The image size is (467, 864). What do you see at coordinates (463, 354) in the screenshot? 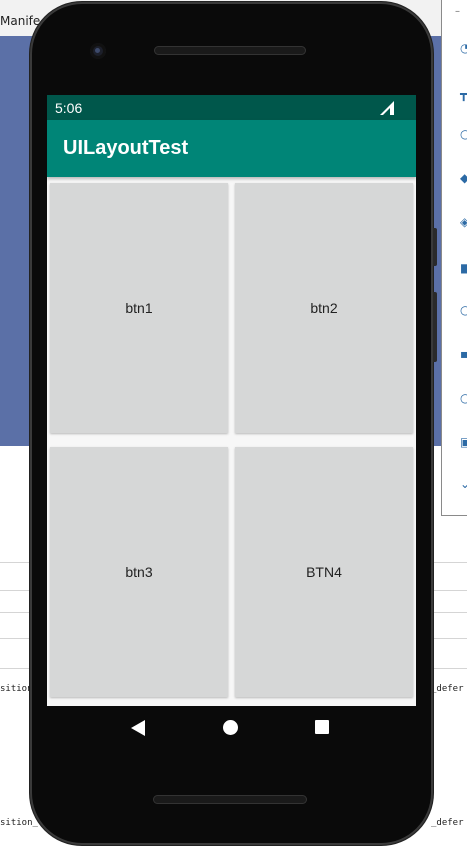
I see `tool-icon-8: ▪` at bounding box center [463, 354].